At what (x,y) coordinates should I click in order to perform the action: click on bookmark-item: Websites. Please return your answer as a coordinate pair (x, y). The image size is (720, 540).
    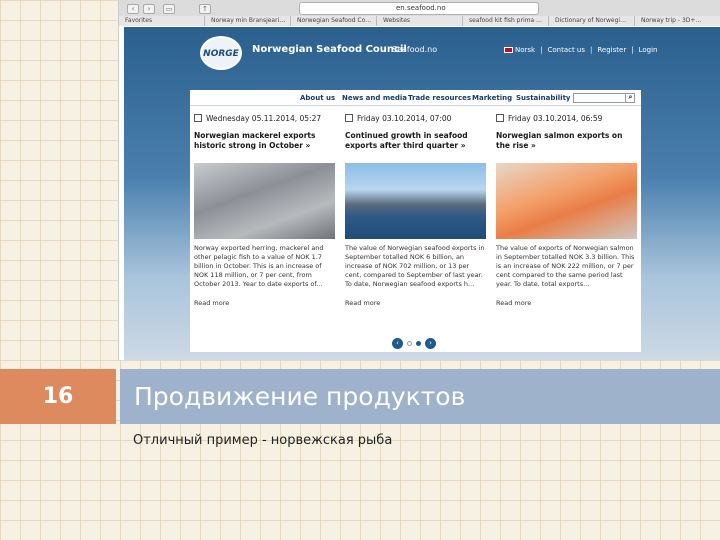
    Looking at the image, I should click on (420, 21).